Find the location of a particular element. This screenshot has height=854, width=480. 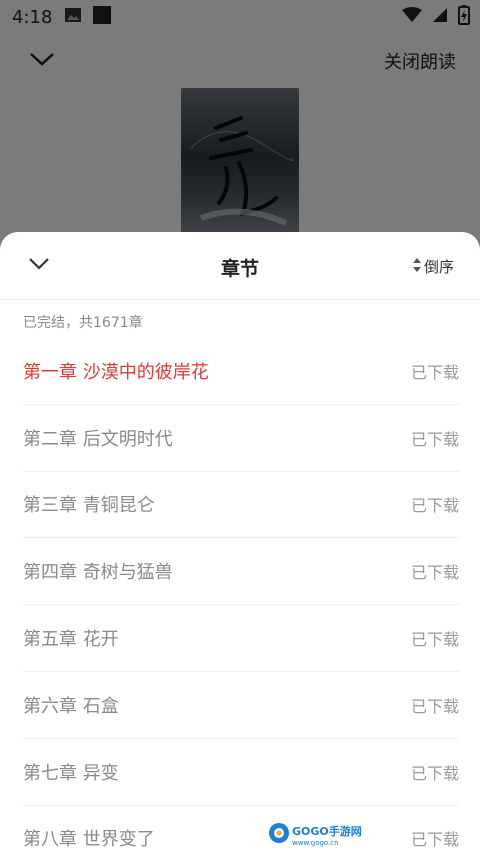

sheet-header: 章节 倒序 is located at coordinates (240, 266).